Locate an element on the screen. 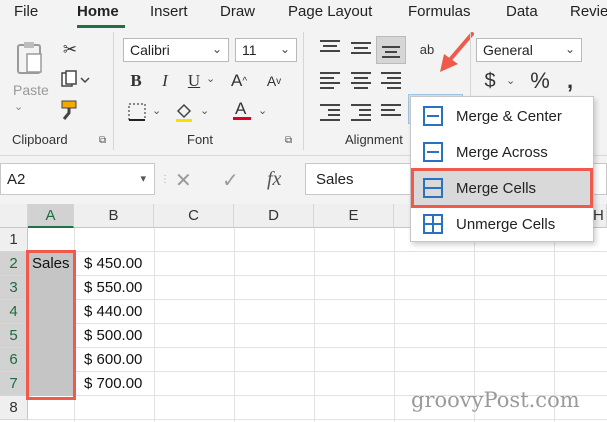  menu-item-label: Merge Across is located at coordinates (502, 152).